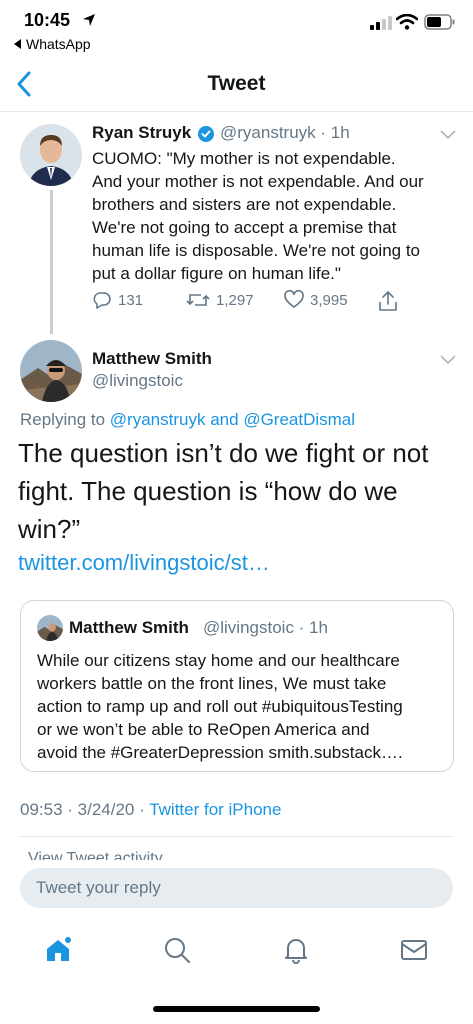  What do you see at coordinates (58, 44) in the screenshot?
I see `back-app-label: WhatsApp` at bounding box center [58, 44].